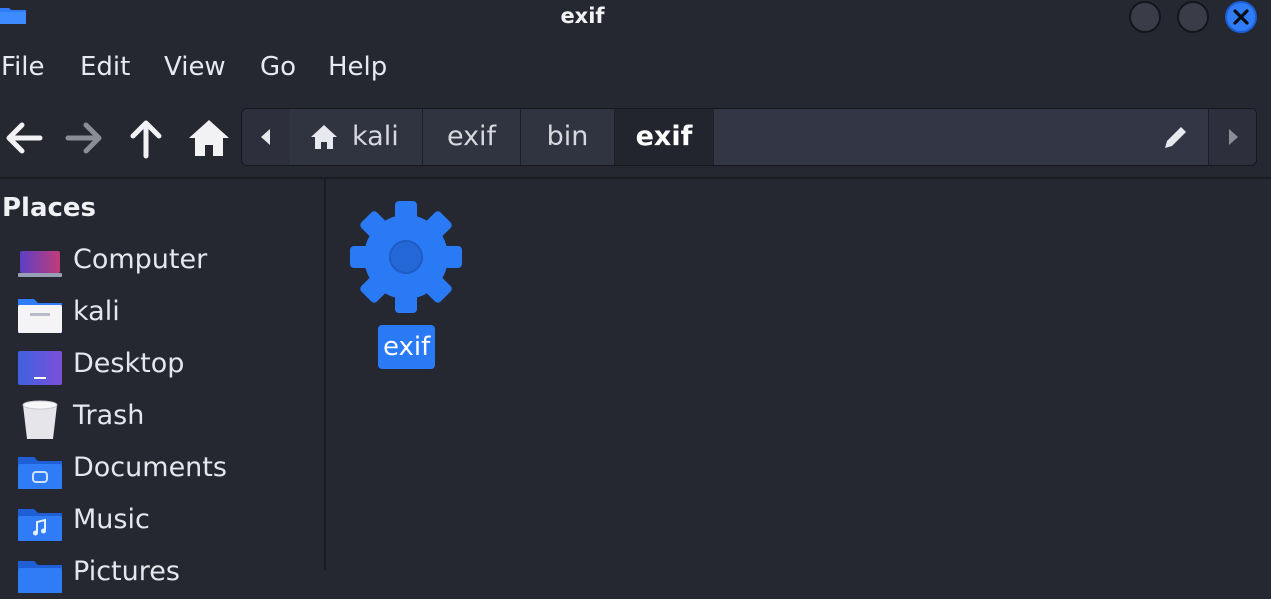 Image resolution: width=1271 pixels, height=599 pixels. I want to click on executable-gear-icon, so click(406, 257).